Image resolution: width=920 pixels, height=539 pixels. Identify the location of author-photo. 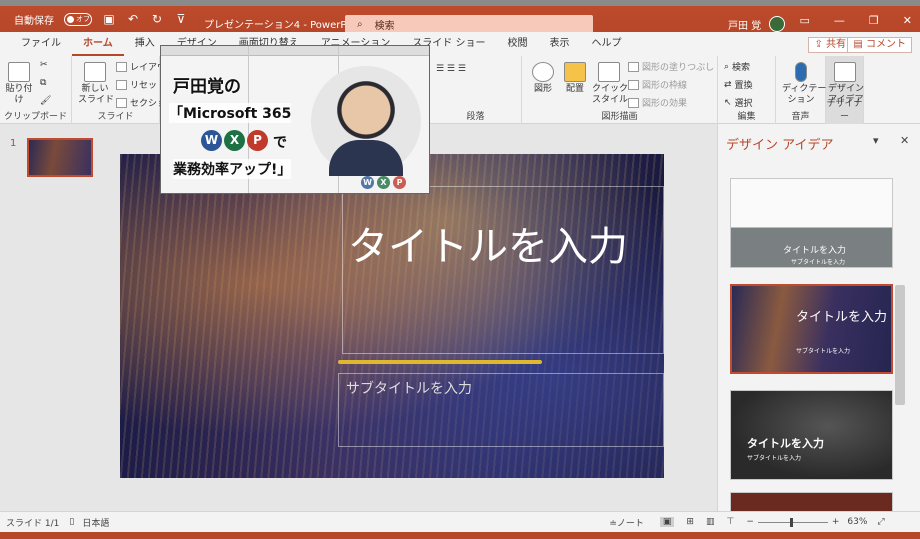
(366, 121).